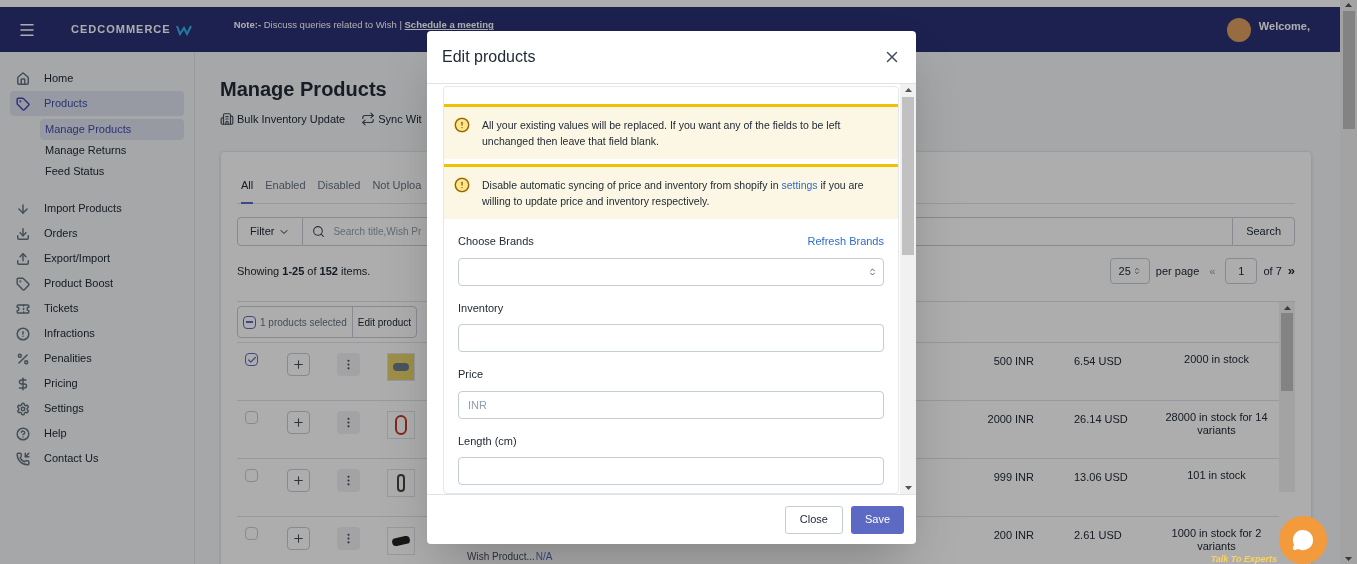 The image size is (1357, 564). What do you see at coordinates (481, 308) in the screenshot?
I see `field-label: Inventory` at bounding box center [481, 308].